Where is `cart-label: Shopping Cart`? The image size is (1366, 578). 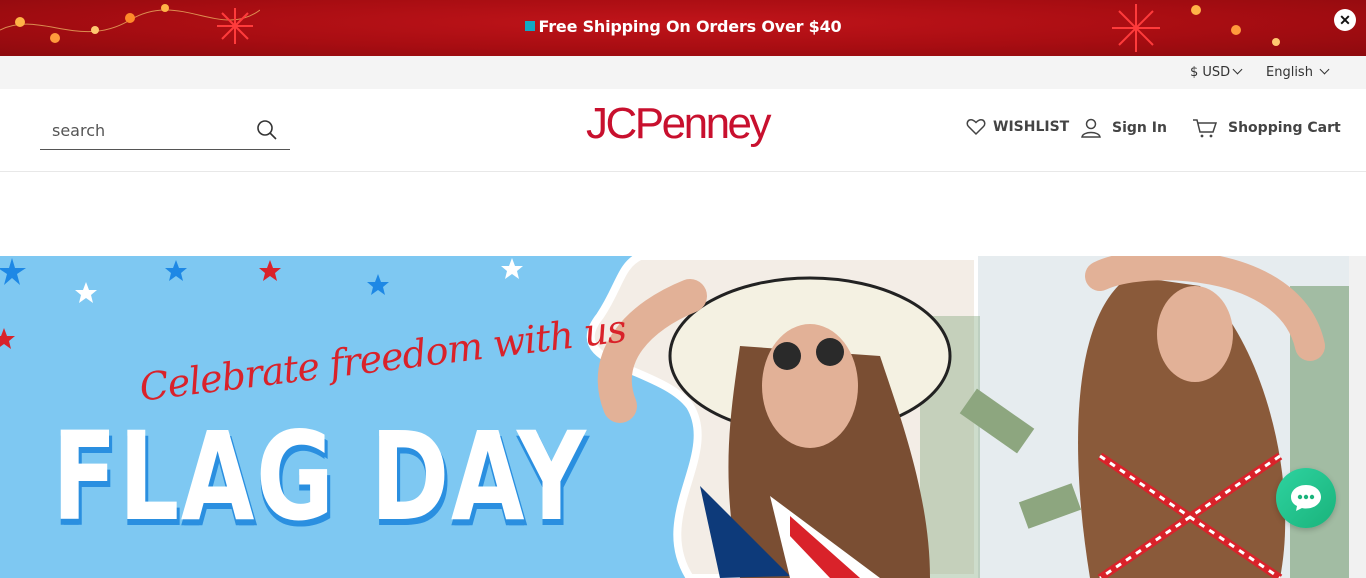 cart-label: Shopping Cart is located at coordinates (1284, 128).